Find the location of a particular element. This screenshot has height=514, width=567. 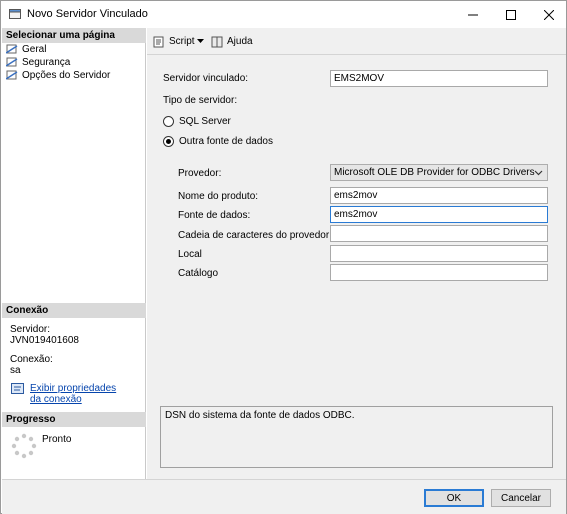

help-label: Ajuda is located at coordinates (240, 41).